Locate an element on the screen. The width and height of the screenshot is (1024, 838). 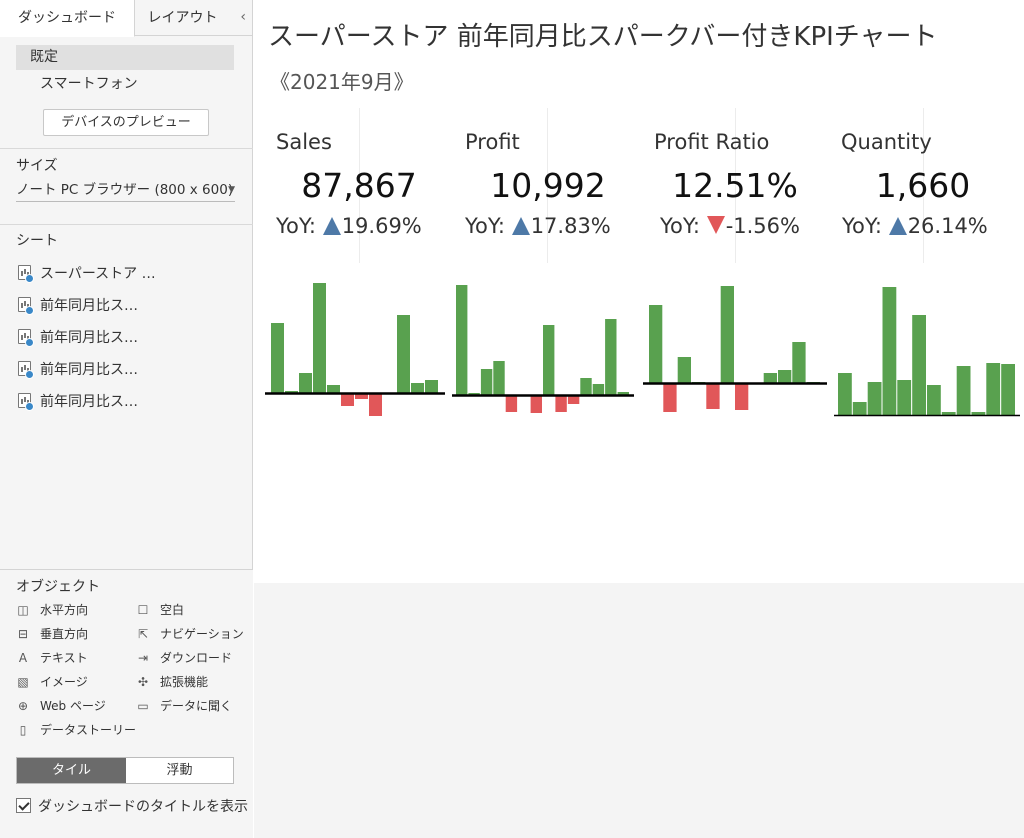
object-label: Web ページ is located at coordinates (73, 706).